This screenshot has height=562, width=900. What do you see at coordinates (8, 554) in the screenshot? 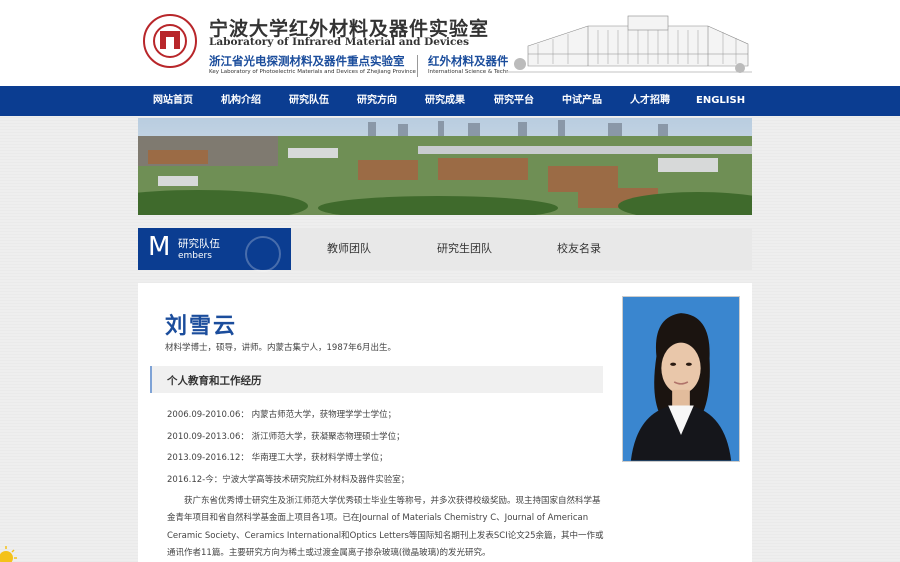
I see `sun-decoration-icon` at bounding box center [8, 554].